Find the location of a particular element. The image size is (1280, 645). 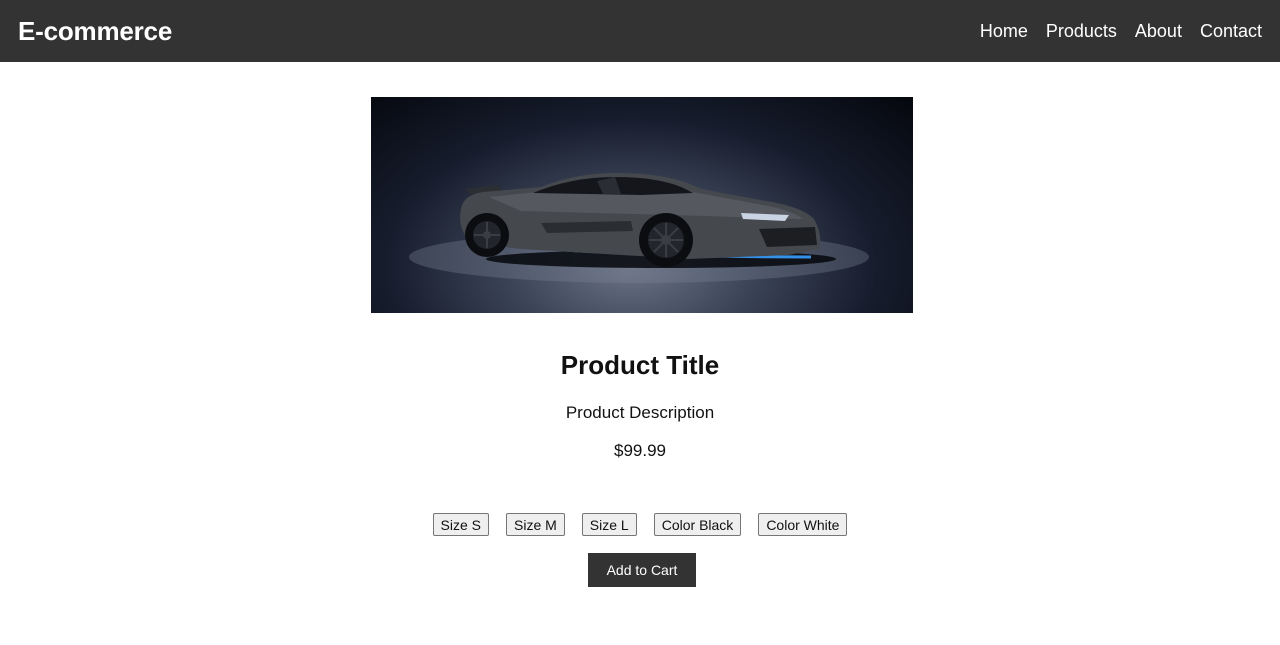

nav-contact: Contact is located at coordinates (1231, 31).